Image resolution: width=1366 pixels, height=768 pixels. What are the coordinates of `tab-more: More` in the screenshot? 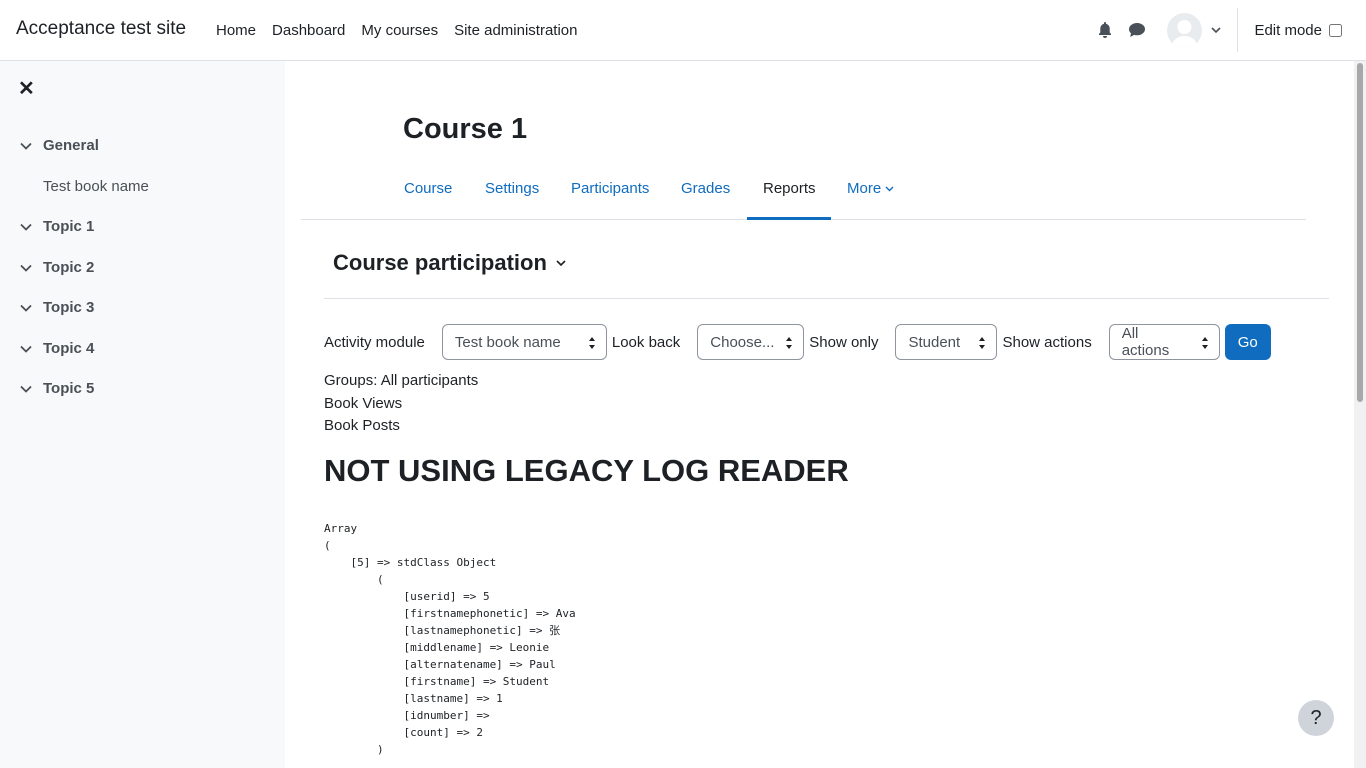 It's located at (870, 188).